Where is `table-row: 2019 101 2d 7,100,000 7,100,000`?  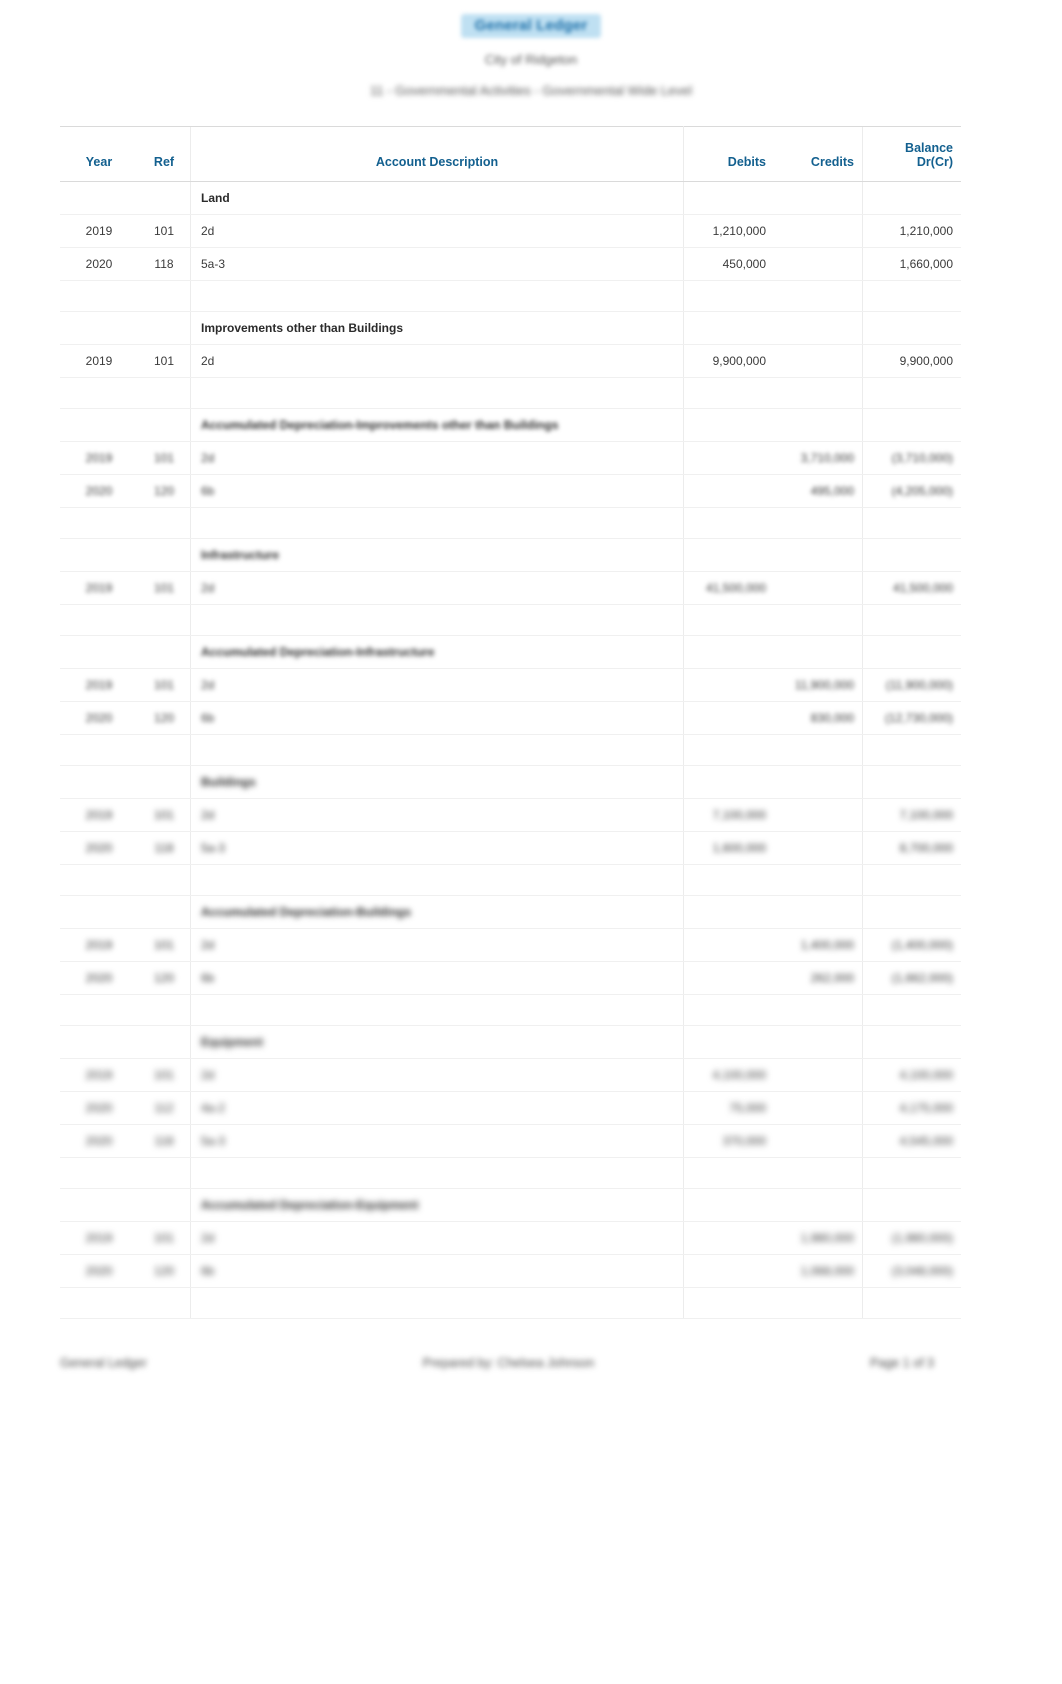
table-row: 2019 101 2d 7,100,000 7,100,000 is located at coordinates (510, 815).